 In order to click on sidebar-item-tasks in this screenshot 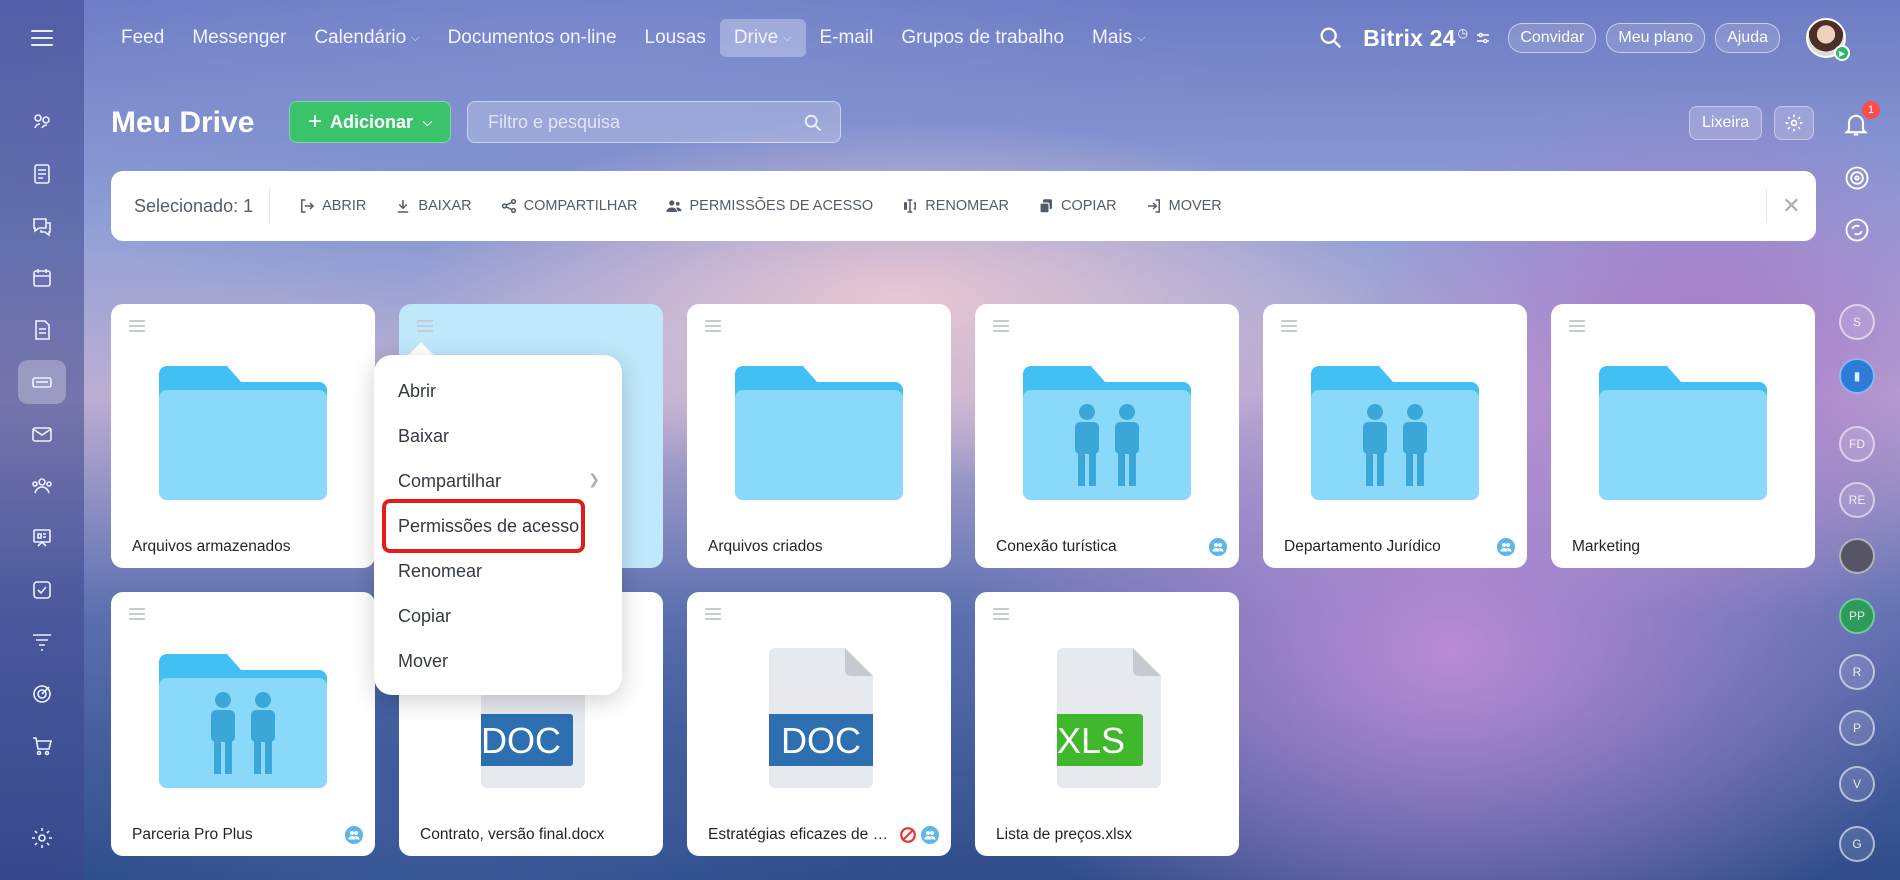, I will do `click(42, 590)`.